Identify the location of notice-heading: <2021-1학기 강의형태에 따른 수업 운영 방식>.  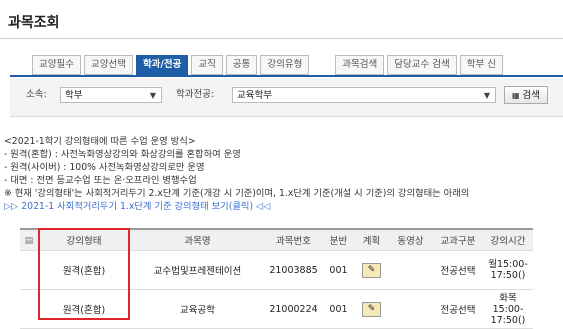
(100, 141).